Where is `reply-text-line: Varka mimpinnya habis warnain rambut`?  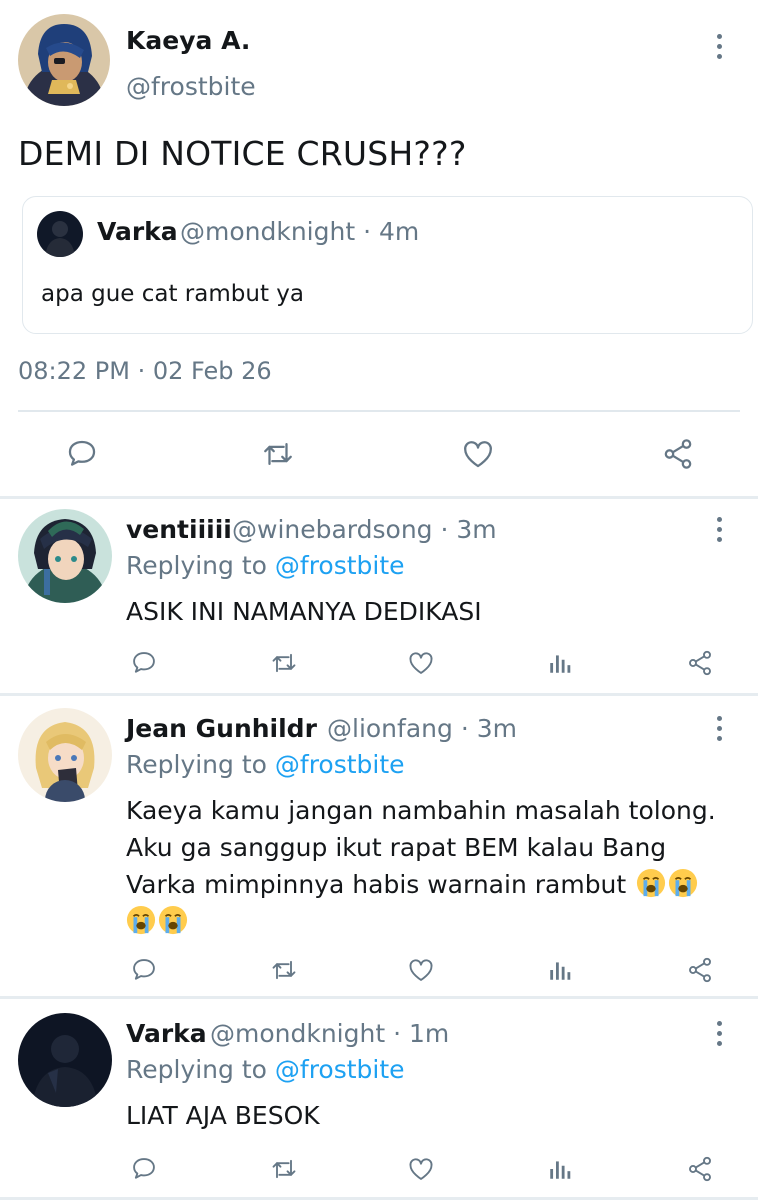
reply-text-line: Varka mimpinnya habis warnain rambut is located at coordinates (431, 884).